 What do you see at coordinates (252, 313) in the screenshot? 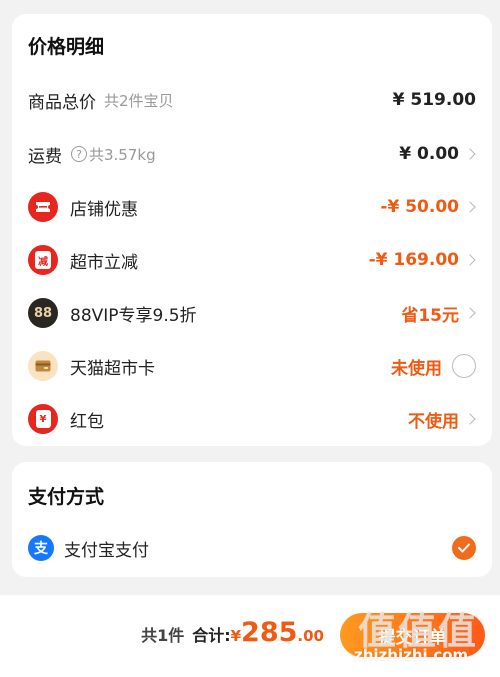
I see `vip88-discount-row: 88 88VIP专享9.5折 省15元` at bounding box center [252, 313].